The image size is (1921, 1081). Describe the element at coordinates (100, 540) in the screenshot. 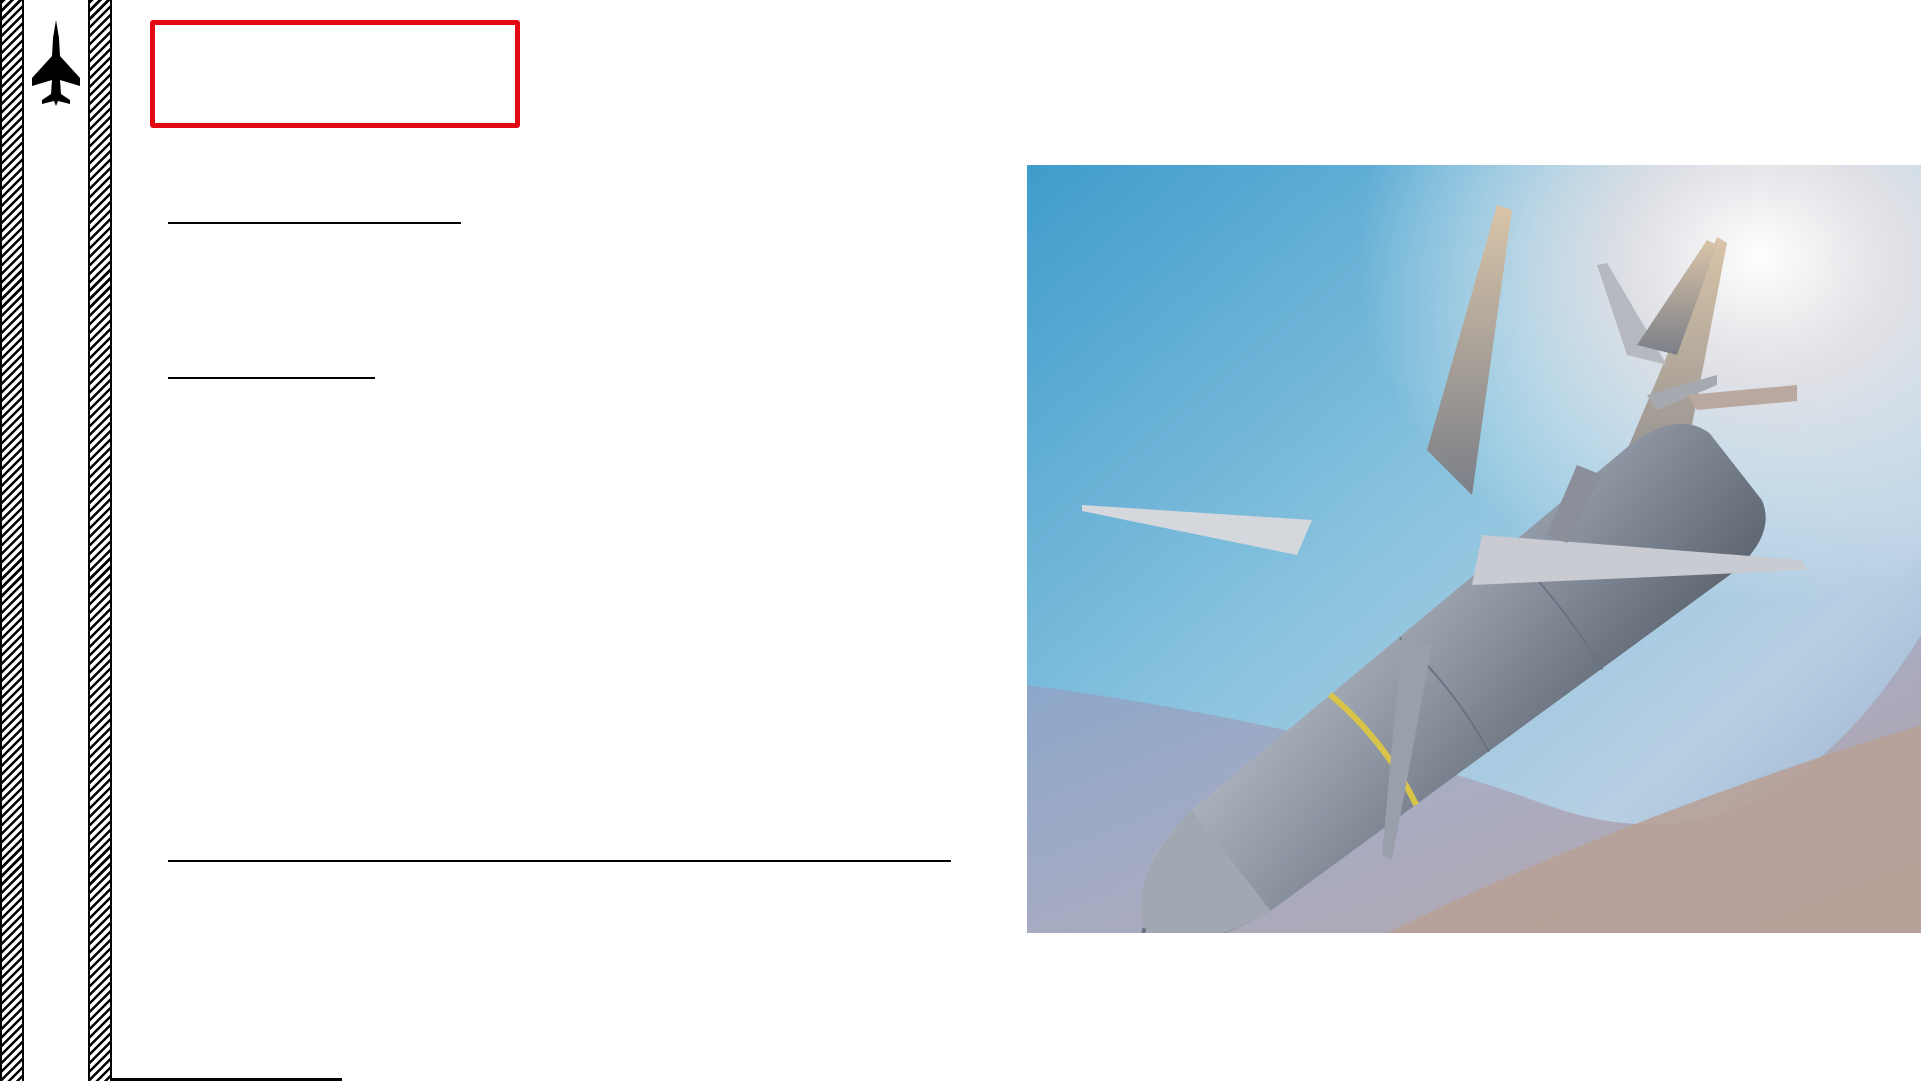

I see `hatched-border-right` at that location.